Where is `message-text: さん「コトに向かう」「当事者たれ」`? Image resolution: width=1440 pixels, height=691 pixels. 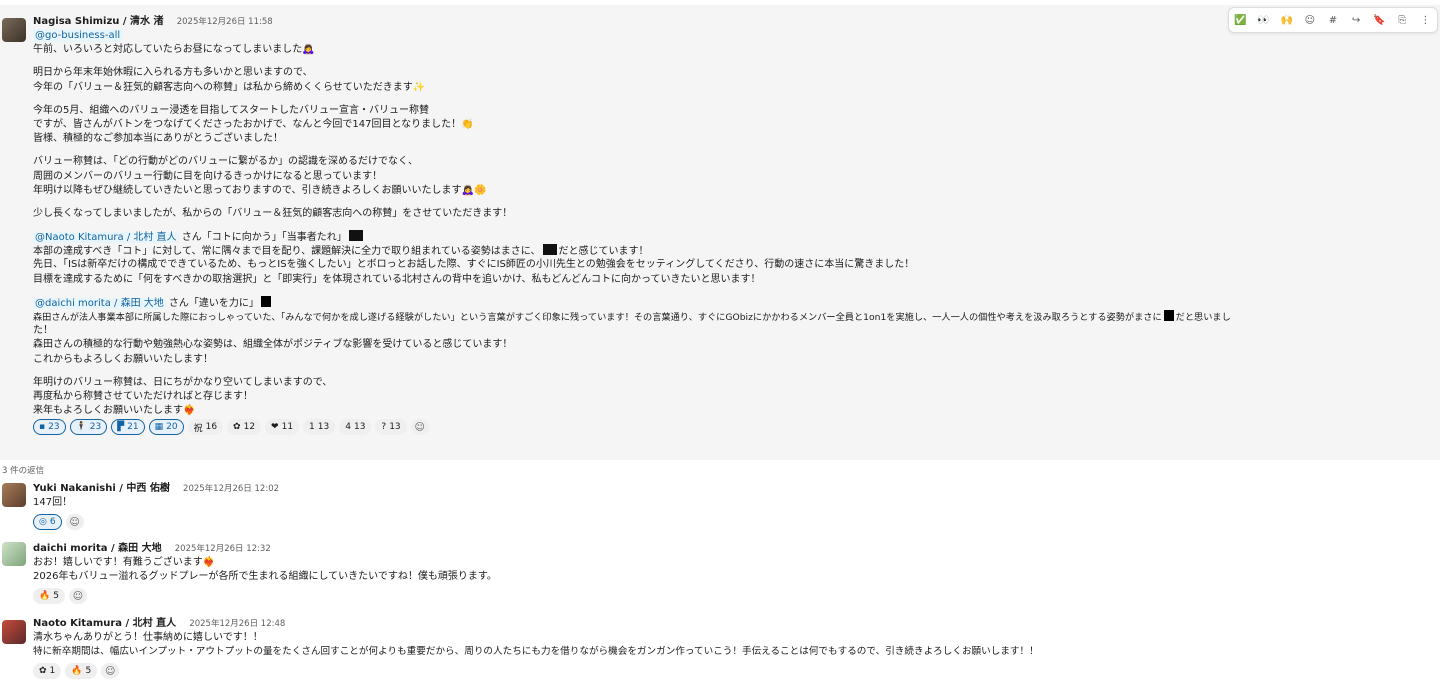 message-text: さん「コトに向かう」「当事者たれ」 is located at coordinates (262, 238).